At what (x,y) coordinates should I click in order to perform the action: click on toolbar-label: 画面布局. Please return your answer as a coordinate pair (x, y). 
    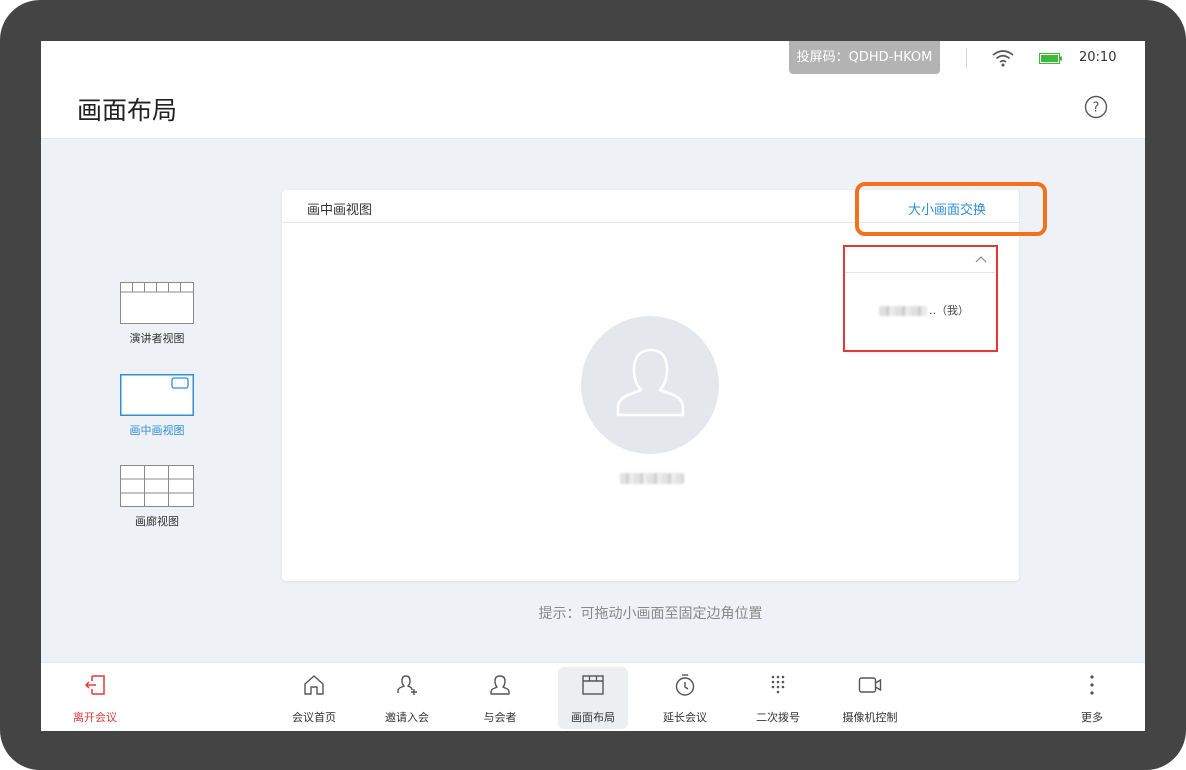
    Looking at the image, I should click on (593, 717).